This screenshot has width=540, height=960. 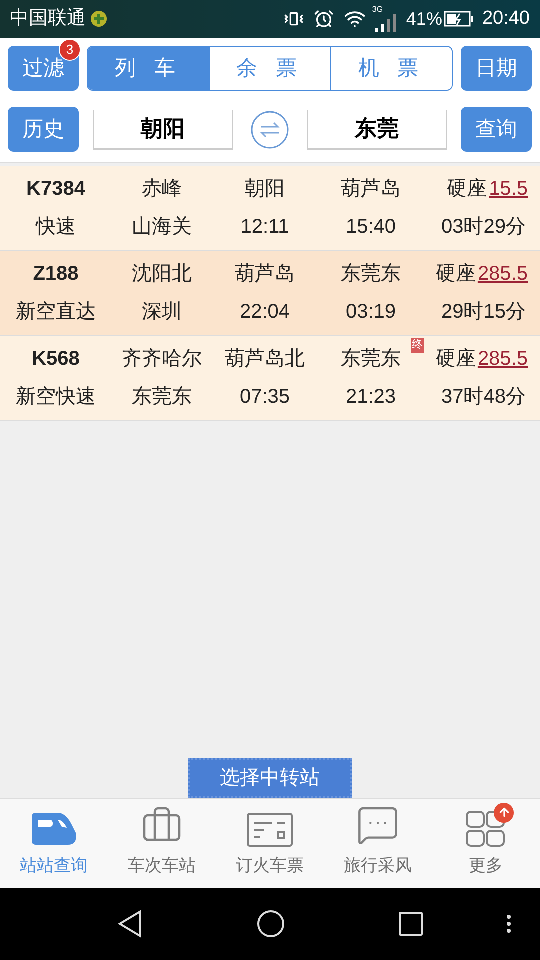 What do you see at coordinates (483, 227) in the screenshot?
I see `travel-duration: 03时29分` at bounding box center [483, 227].